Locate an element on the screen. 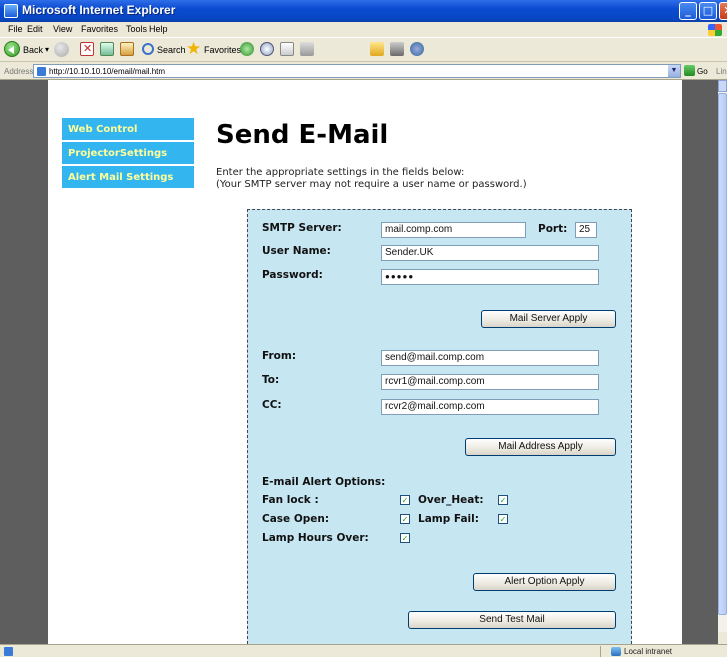  address-dropdown-icon: ▼ is located at coordinates (674, 71).